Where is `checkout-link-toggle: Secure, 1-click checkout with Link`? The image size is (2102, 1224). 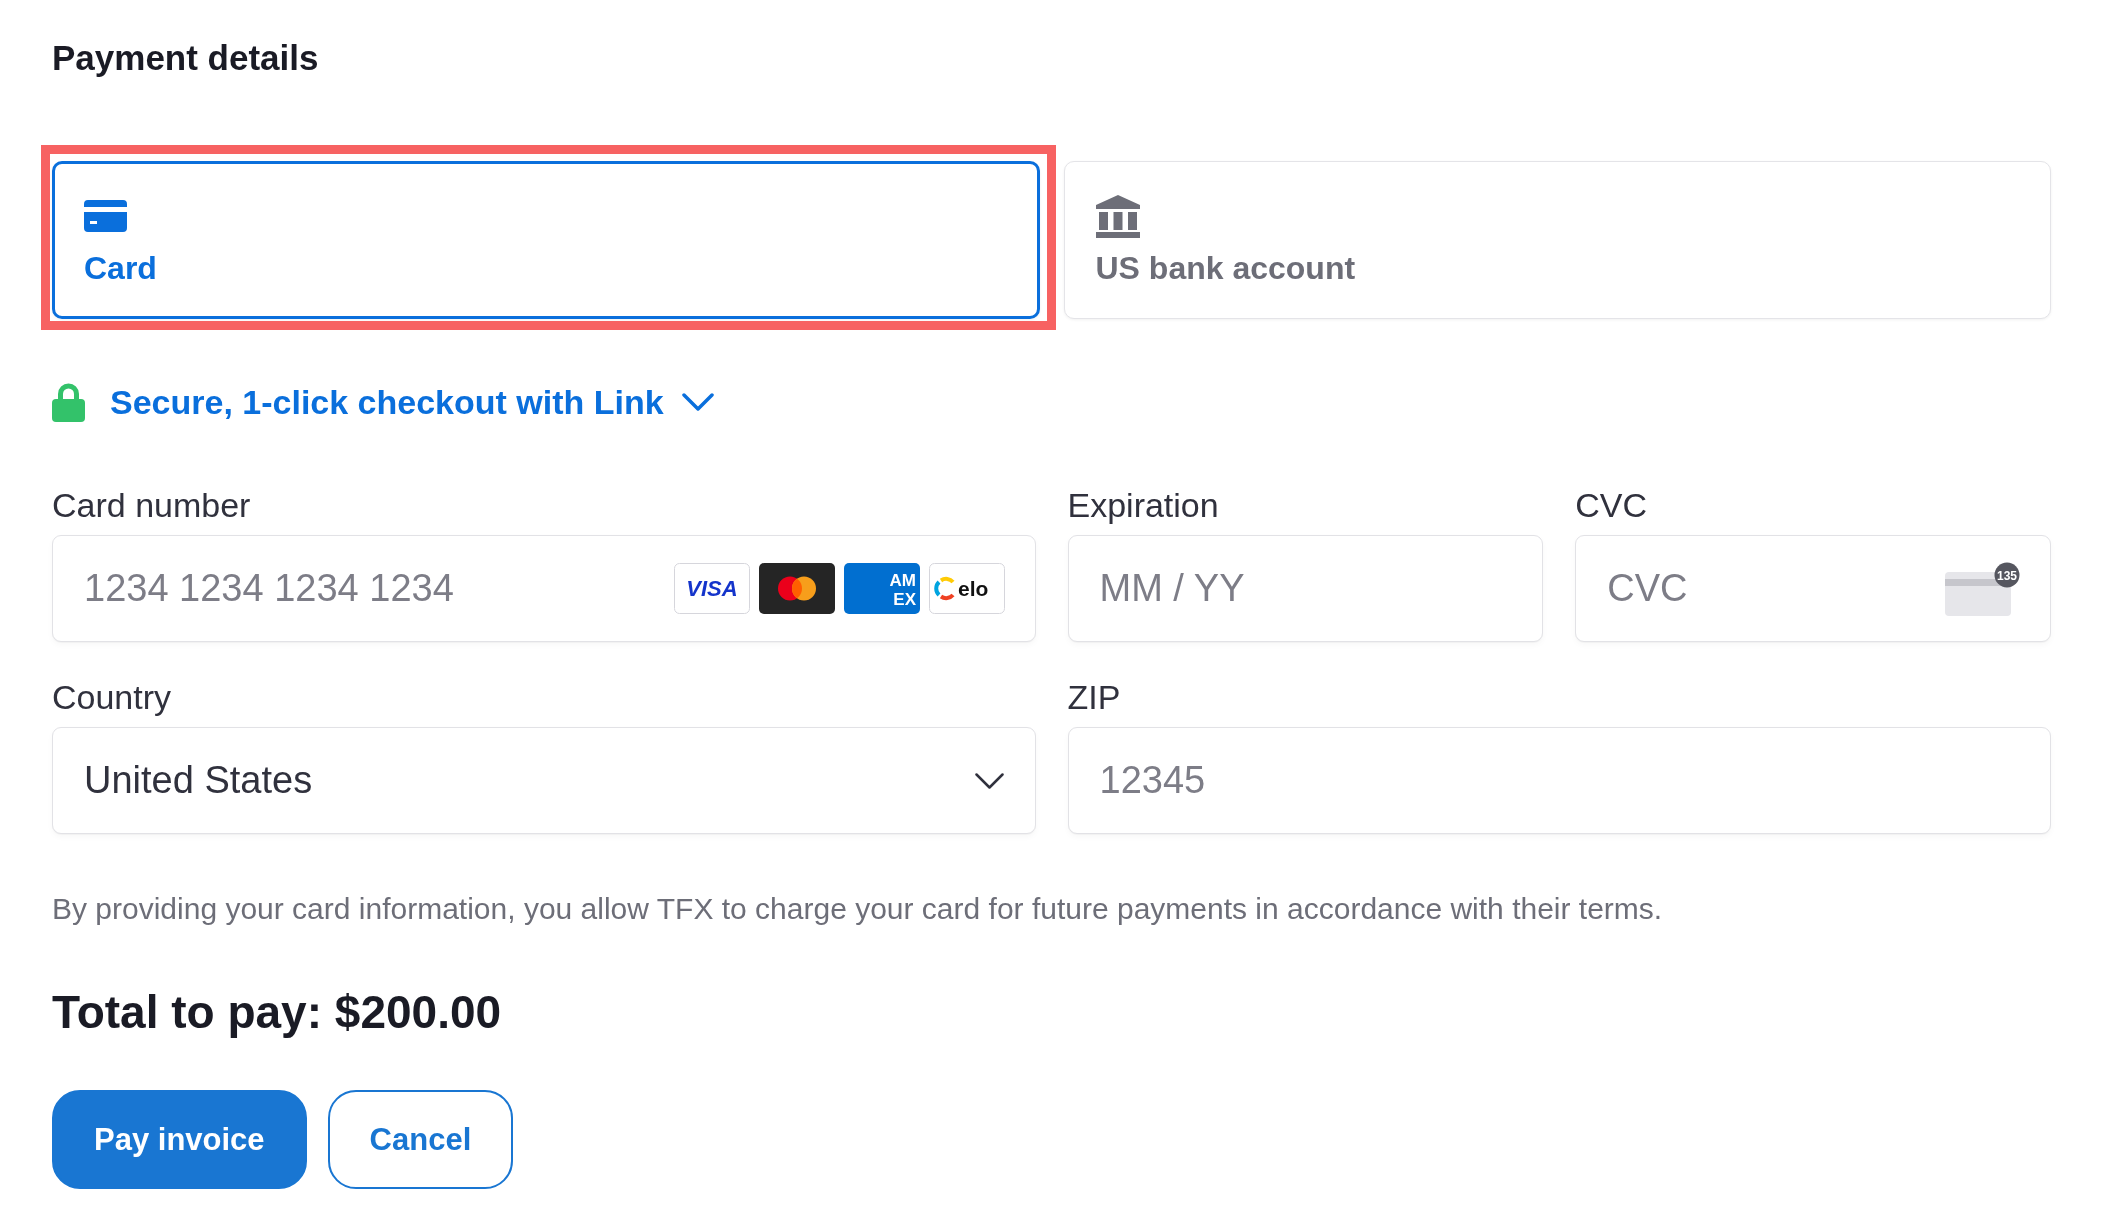
checkout-link-toggle: Secure, 1-click checkout with Link is located at coordinates (412, 402).